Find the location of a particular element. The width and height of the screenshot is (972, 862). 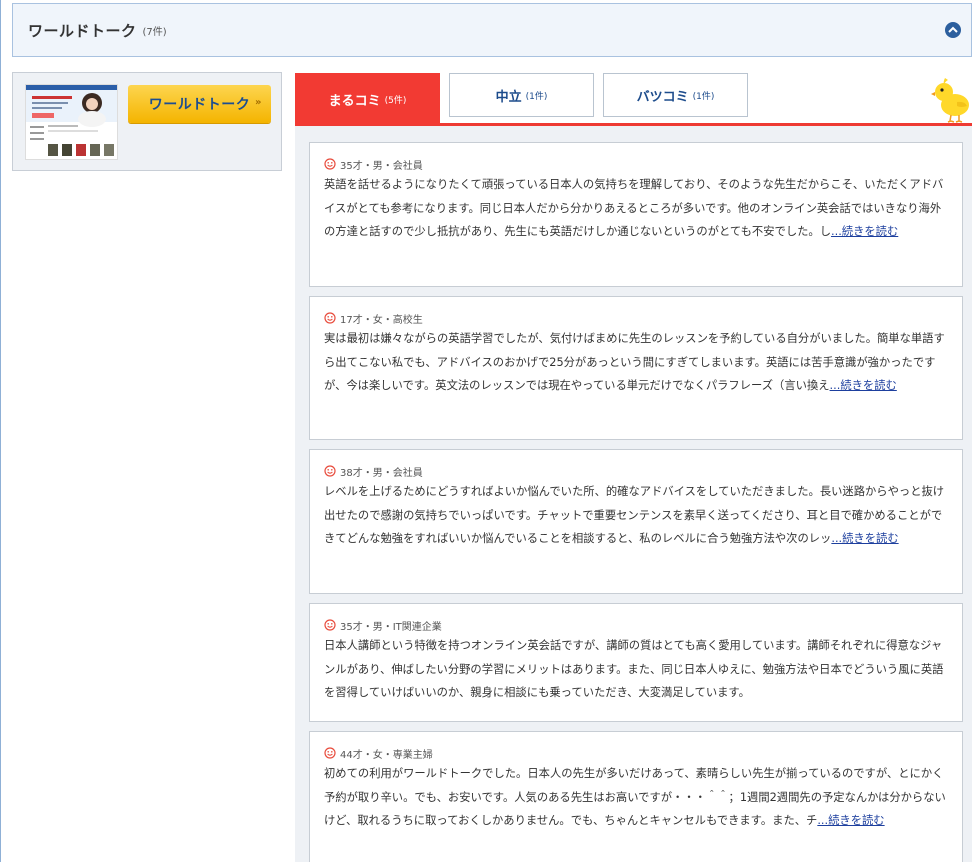

service-card: ワールドトーク » is located at coordinates (147, 121).